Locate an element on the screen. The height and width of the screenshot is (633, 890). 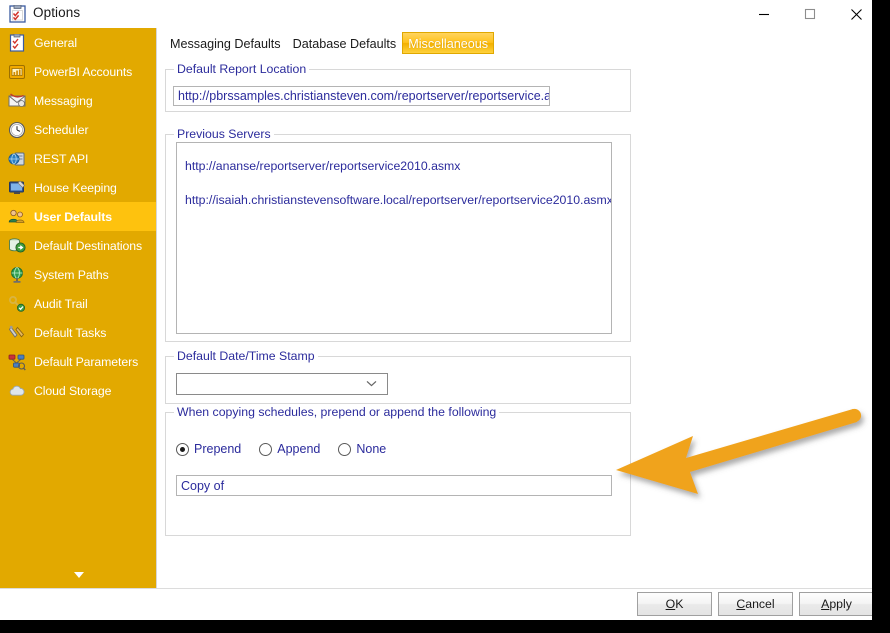
ok-button-accesskey: O is located at coordinates (670, 604).